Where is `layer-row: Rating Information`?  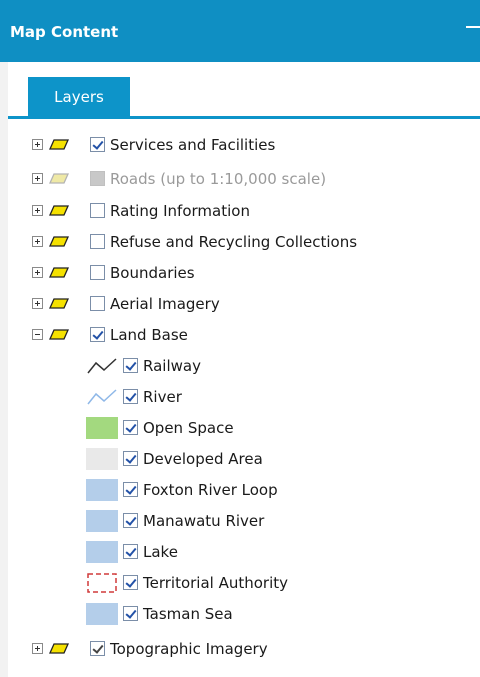 layer-row: Rating Information is located at coordinates (240, 211).